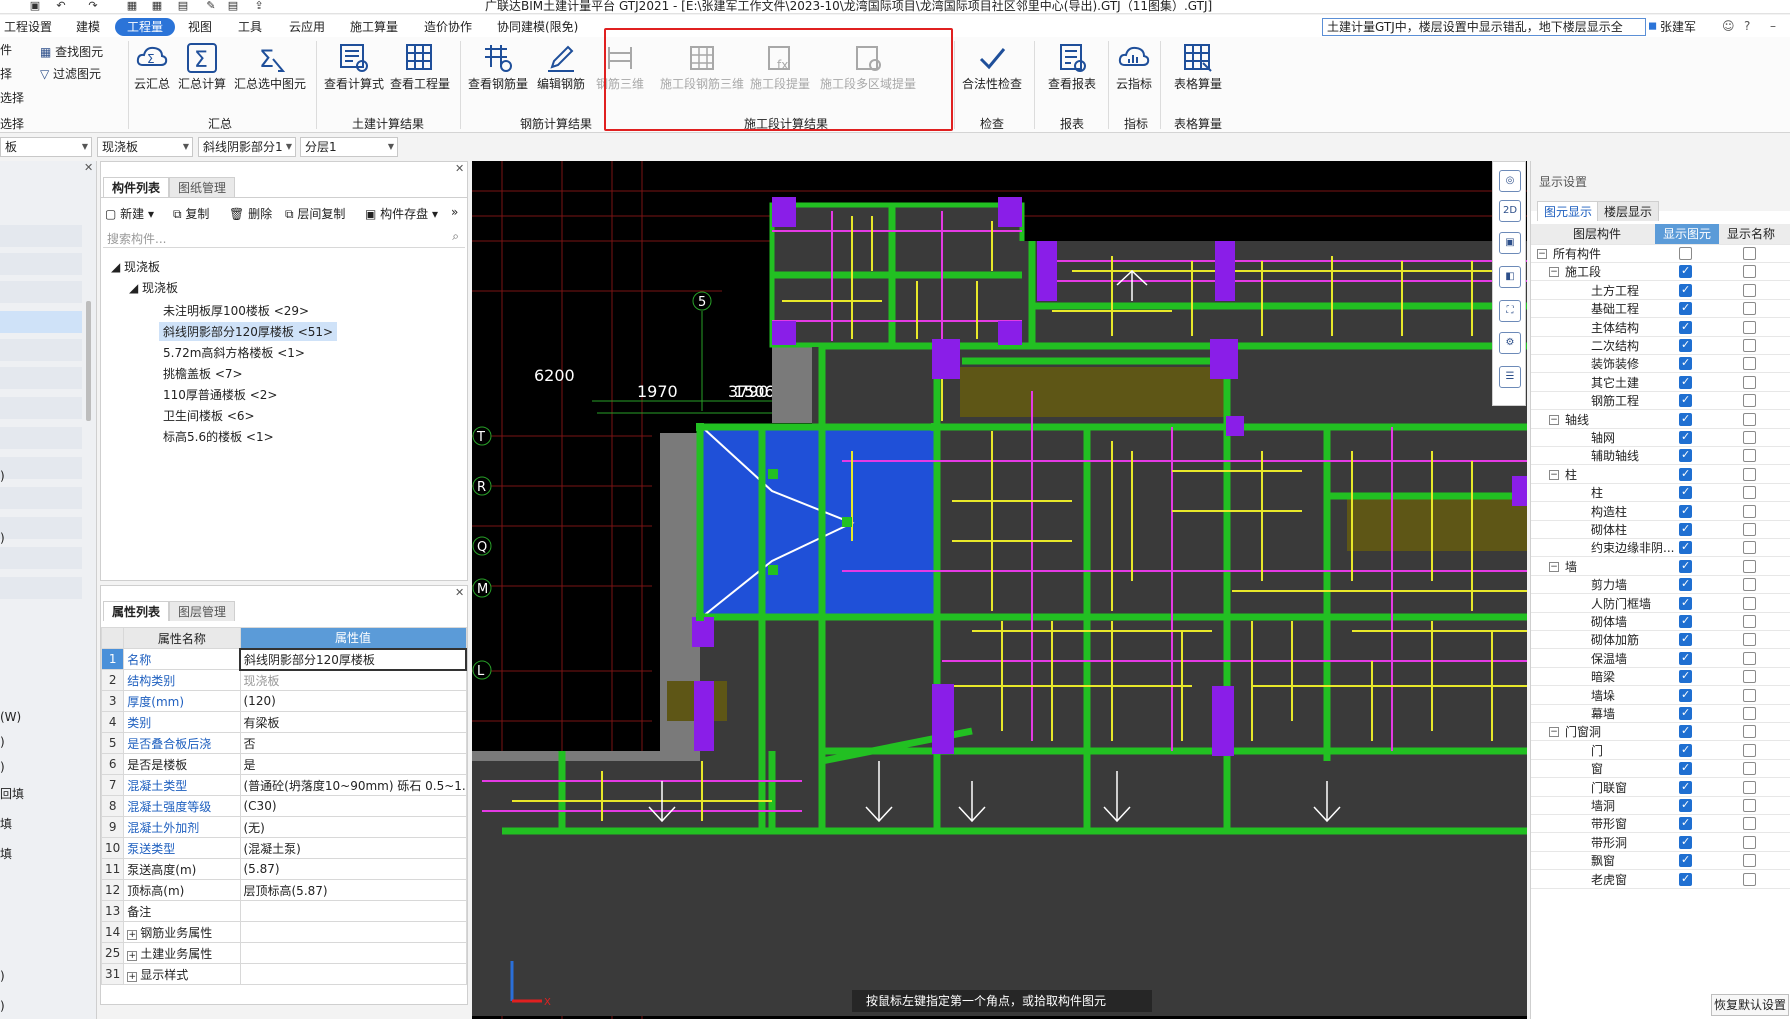  I want to click on property-row: 6 是否是楼板 是, so click(283, 764).